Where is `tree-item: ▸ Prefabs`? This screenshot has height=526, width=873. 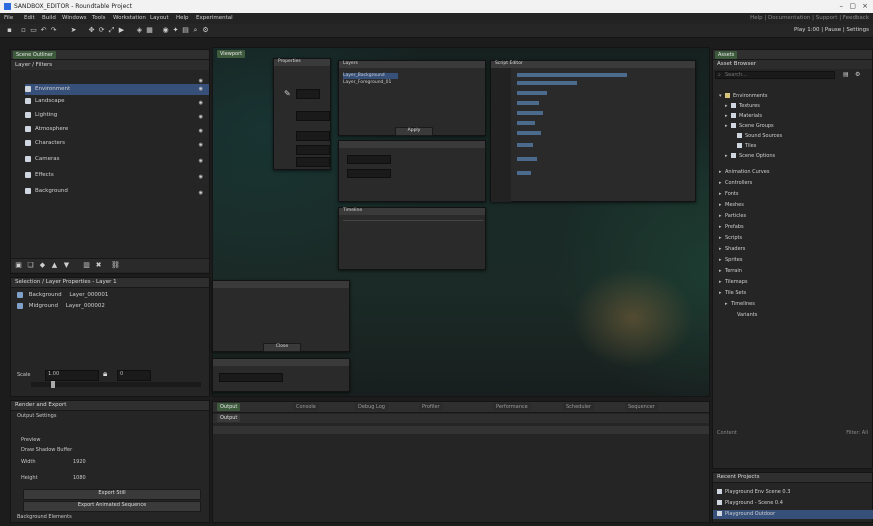 tree-item: ▸ Prefabs is located at coordinates (731, 227).